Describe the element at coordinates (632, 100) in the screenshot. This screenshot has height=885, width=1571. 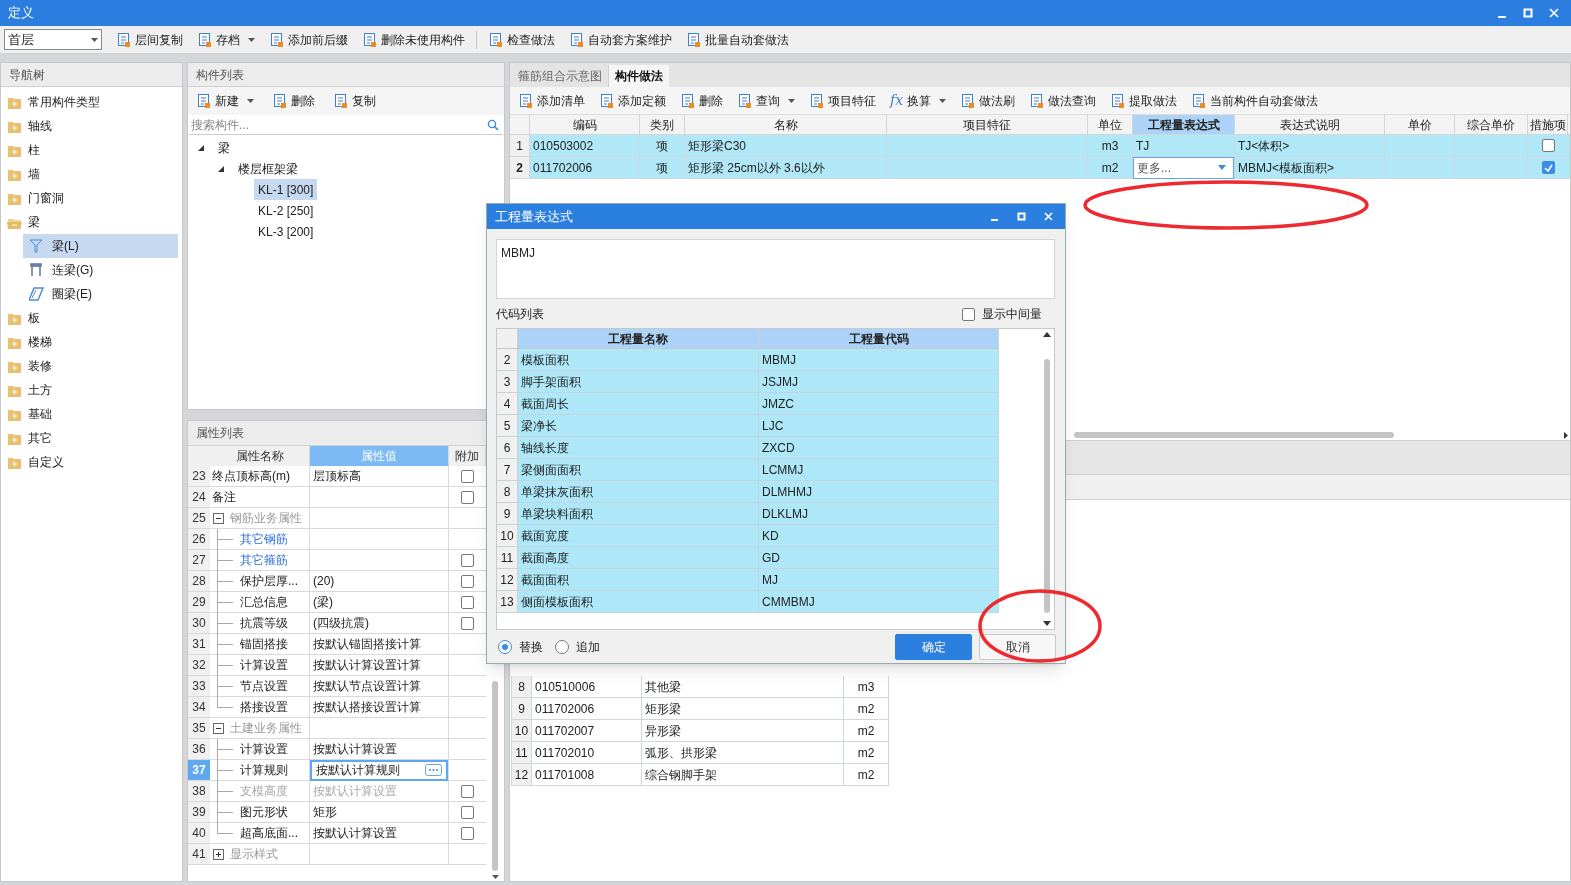
I see `toolbar-button: 添加定额` at that location.